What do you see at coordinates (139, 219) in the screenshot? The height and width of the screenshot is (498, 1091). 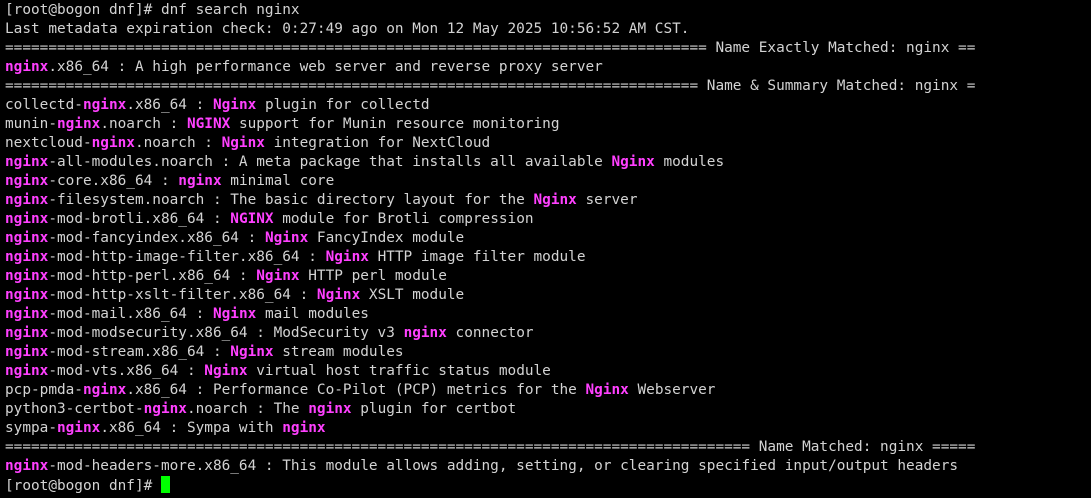 I see `line-text: -mod-brotli.x86_64 :` at bounding box center [139, 219].